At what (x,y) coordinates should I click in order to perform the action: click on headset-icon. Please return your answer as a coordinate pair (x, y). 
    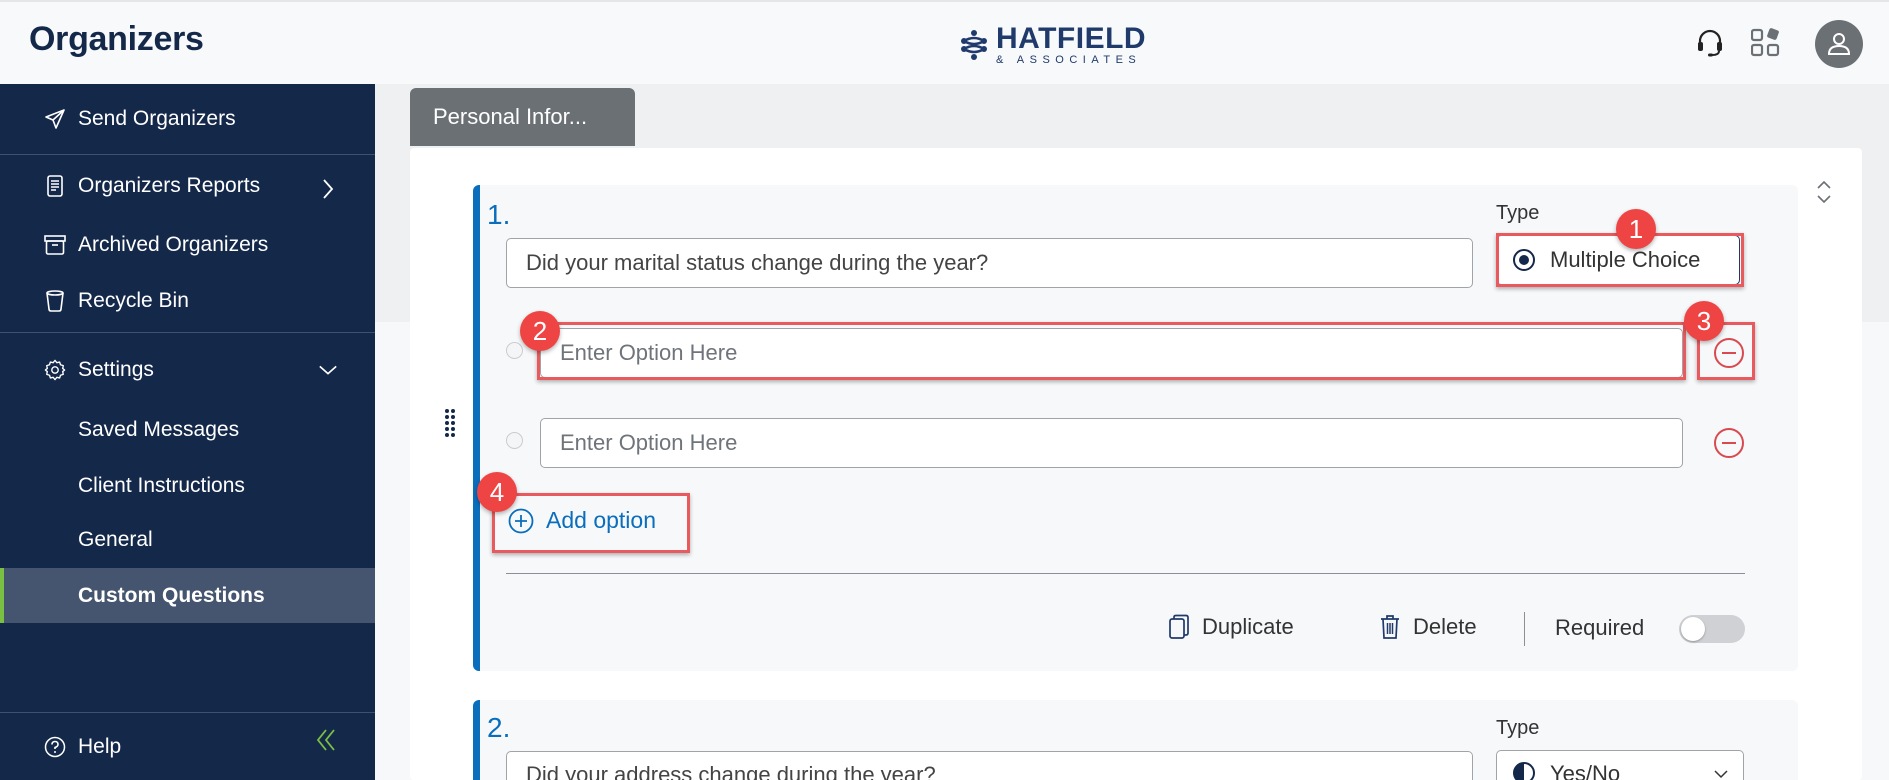
    Looking at the image, I should click on (1710, 43).